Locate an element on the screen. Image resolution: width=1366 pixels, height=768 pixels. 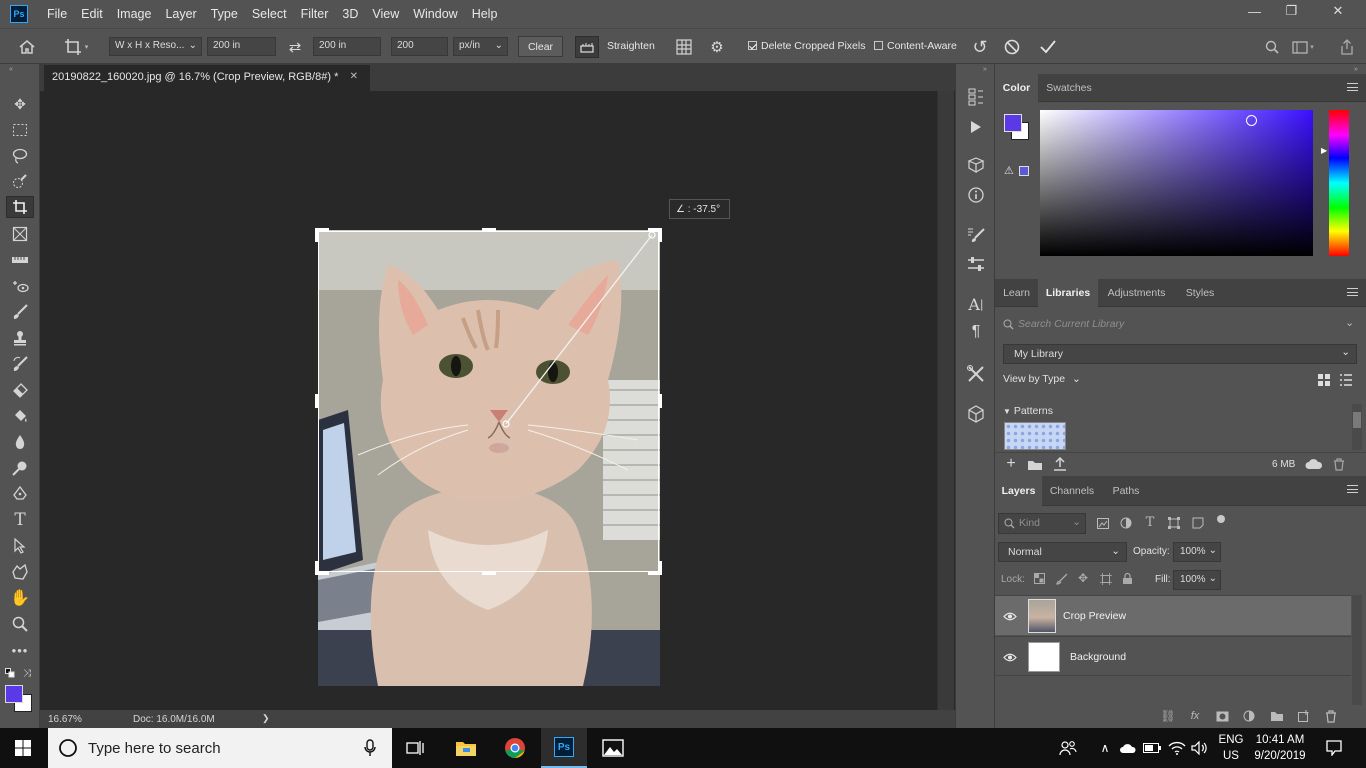
character-panel-icon: A | is located at coordinates (976, 304).